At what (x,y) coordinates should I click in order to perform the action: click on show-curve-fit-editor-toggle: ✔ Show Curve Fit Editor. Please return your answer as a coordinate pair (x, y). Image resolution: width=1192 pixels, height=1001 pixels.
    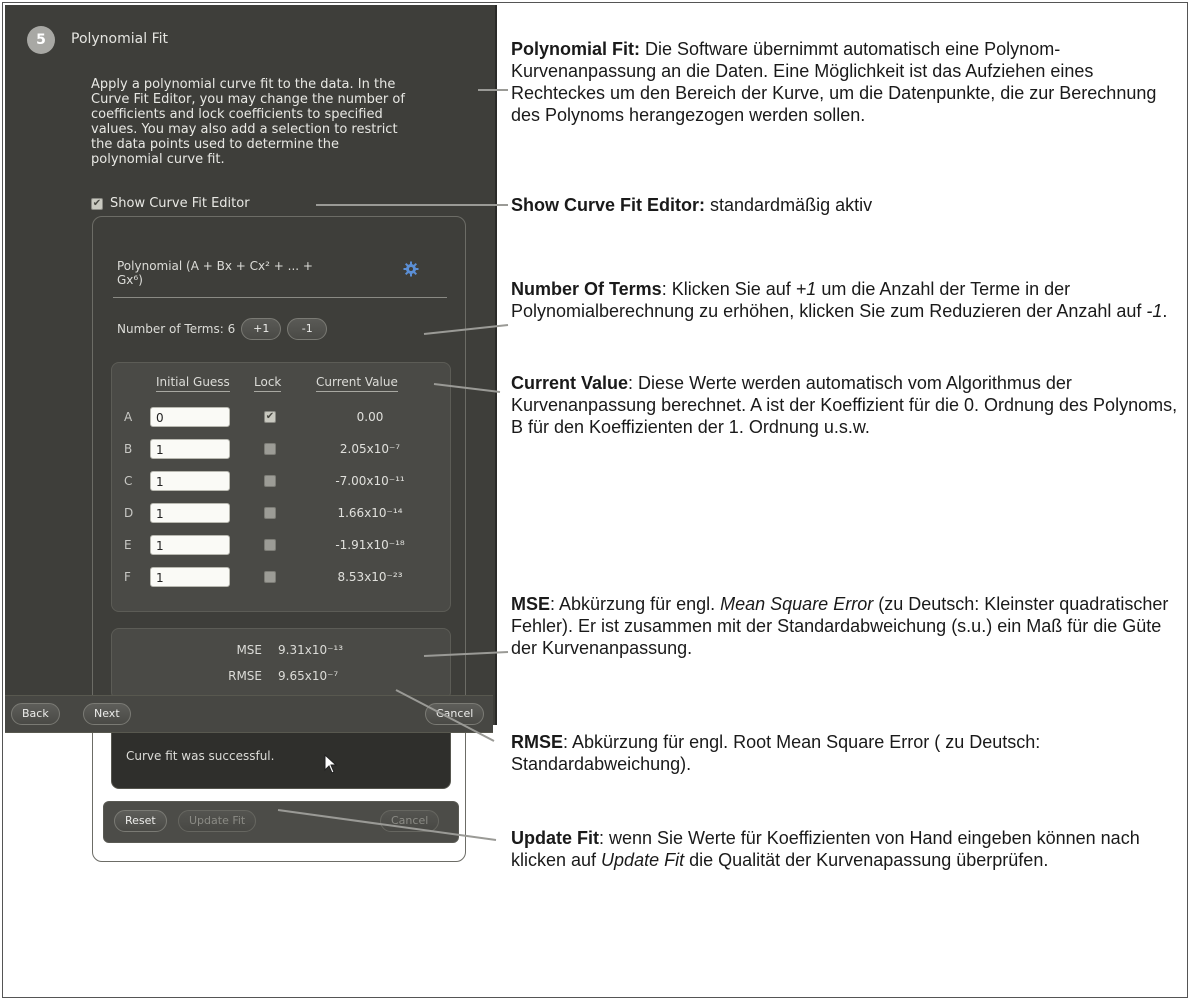
    Looking at the image, I should click on (170, 203).